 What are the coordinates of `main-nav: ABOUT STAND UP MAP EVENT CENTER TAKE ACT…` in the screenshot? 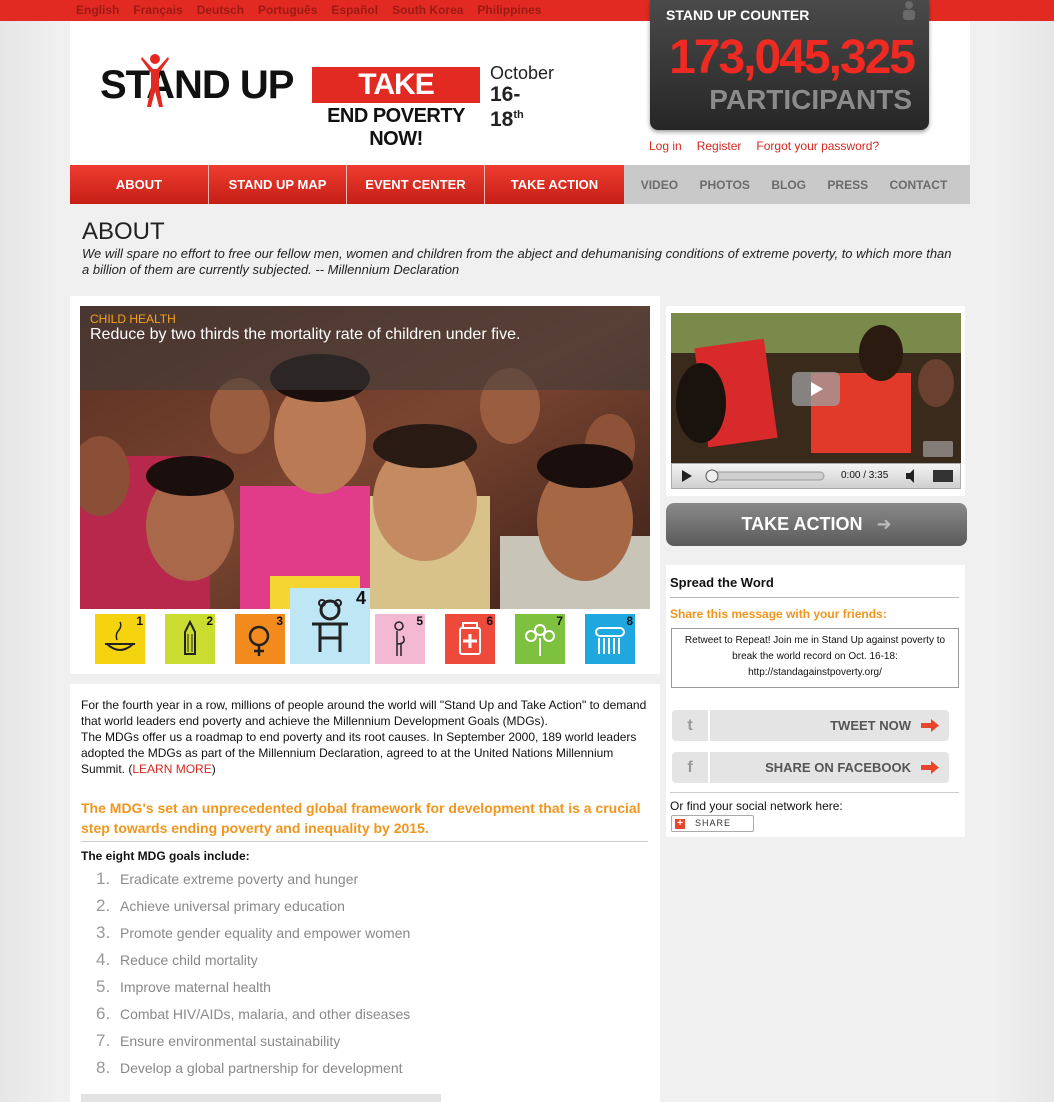 It's located at (520, 184).